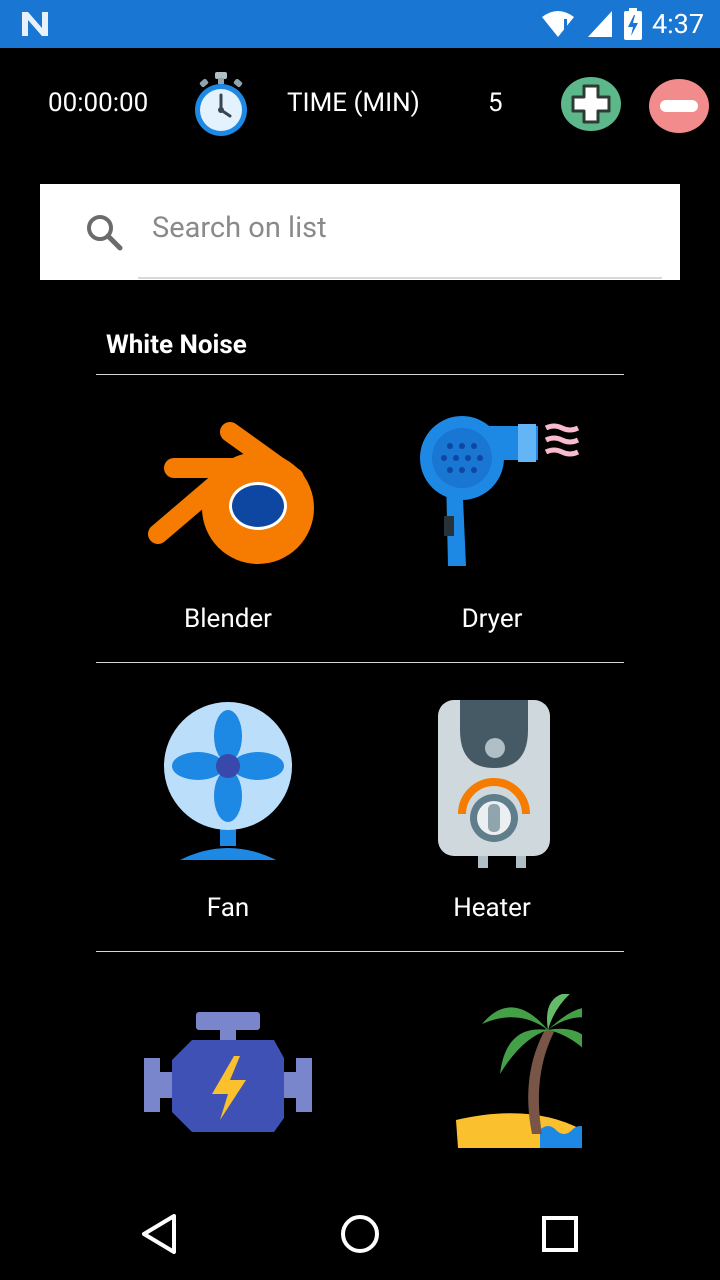 The image size is (720, 1280). I want to click on sound-item-label: Dryer, so click(492, 619).